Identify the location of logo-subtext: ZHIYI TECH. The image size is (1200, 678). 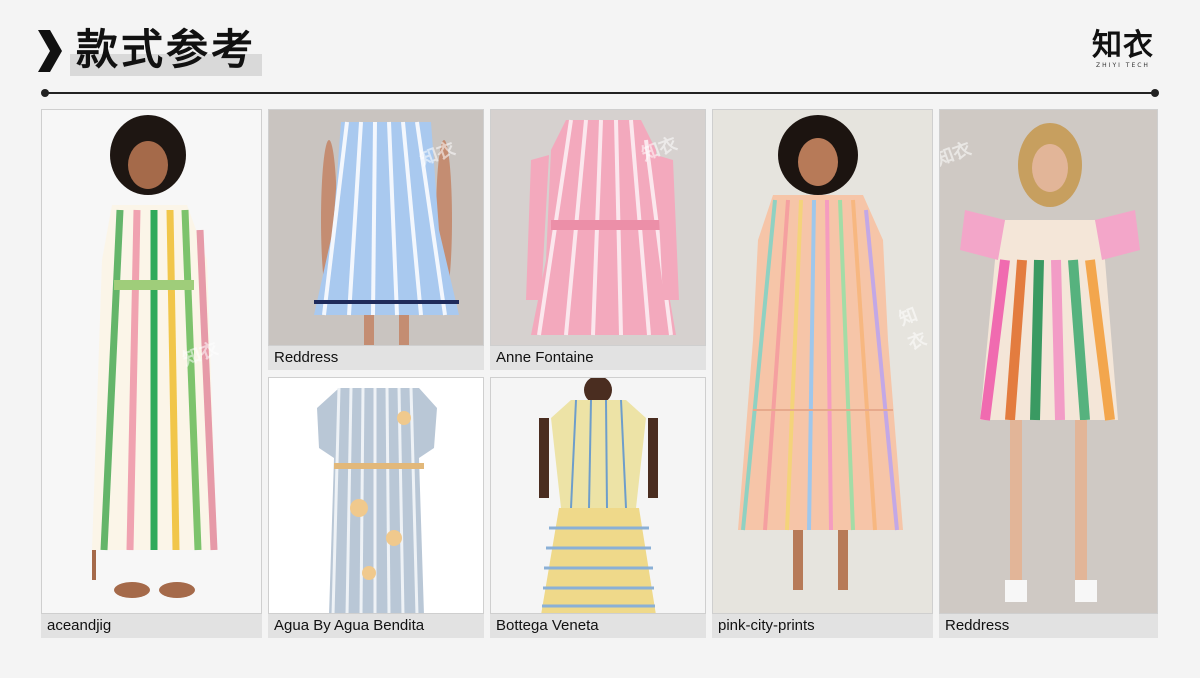
(1123, 65).